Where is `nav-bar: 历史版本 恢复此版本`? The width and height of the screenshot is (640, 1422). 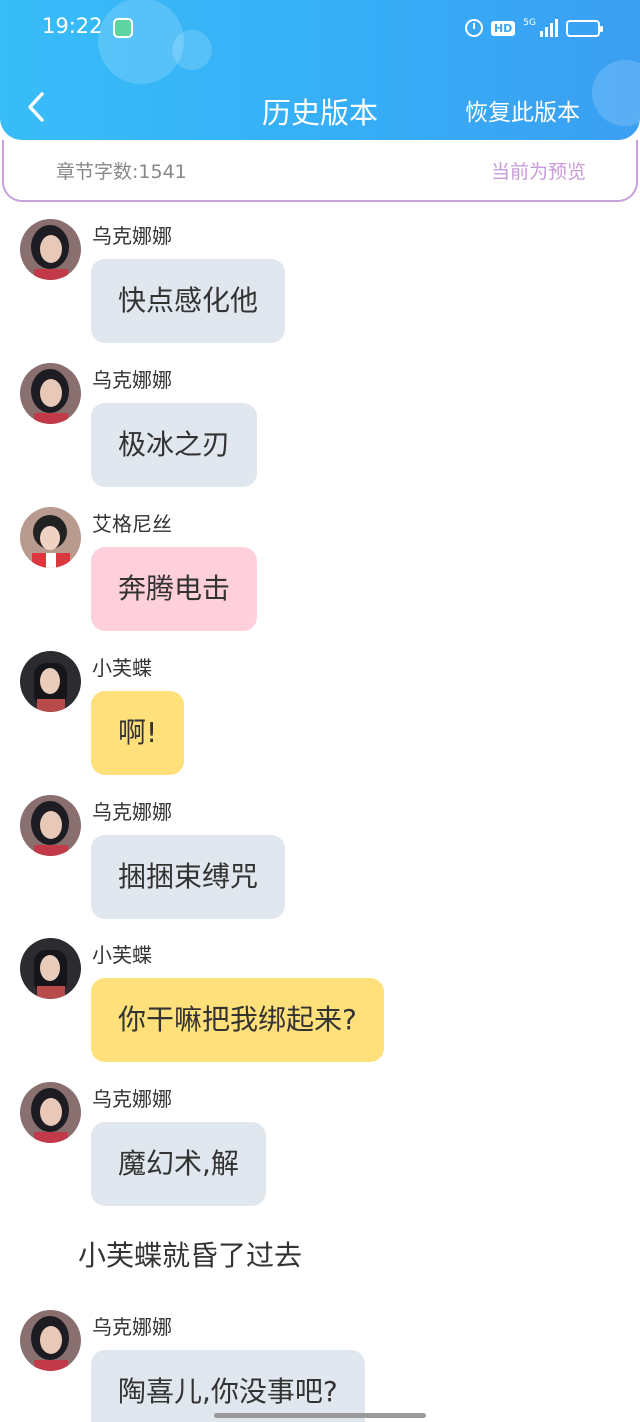 nav-bar: 历史版本 恢复此版本 is located at coordinates (320, 108).